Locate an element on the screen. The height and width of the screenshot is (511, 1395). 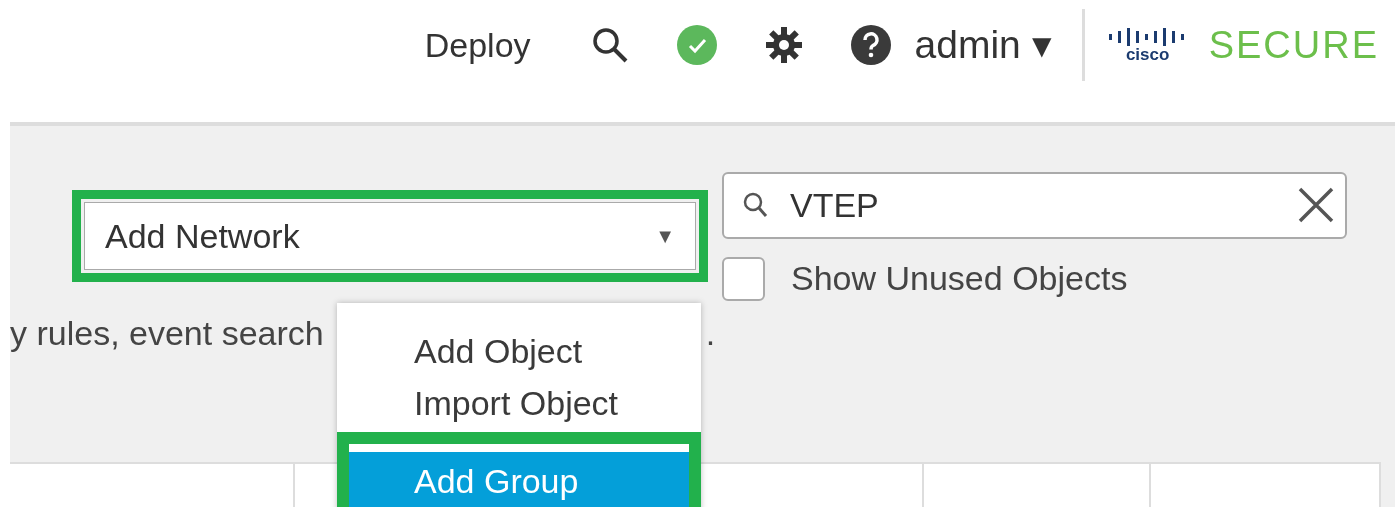
brand-name: SECURE is located at coordinates (1293, 45).